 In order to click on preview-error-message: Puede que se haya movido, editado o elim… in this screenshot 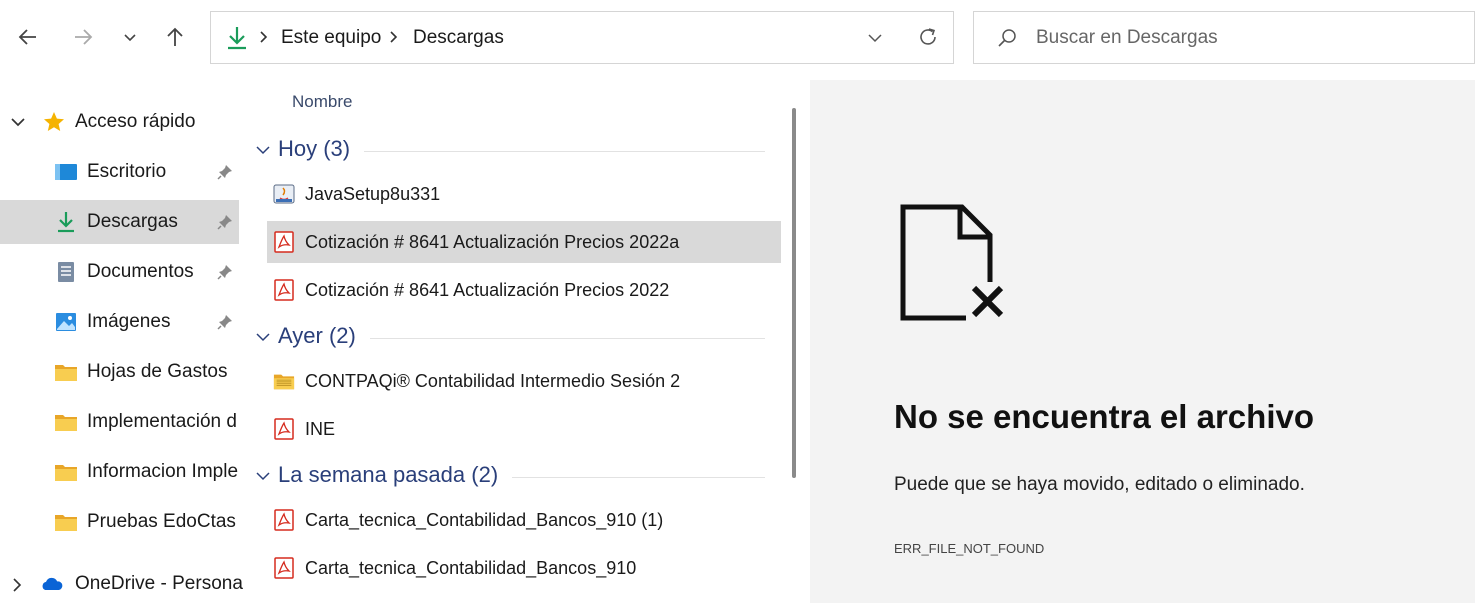, I will do `click(1099, 484)`.